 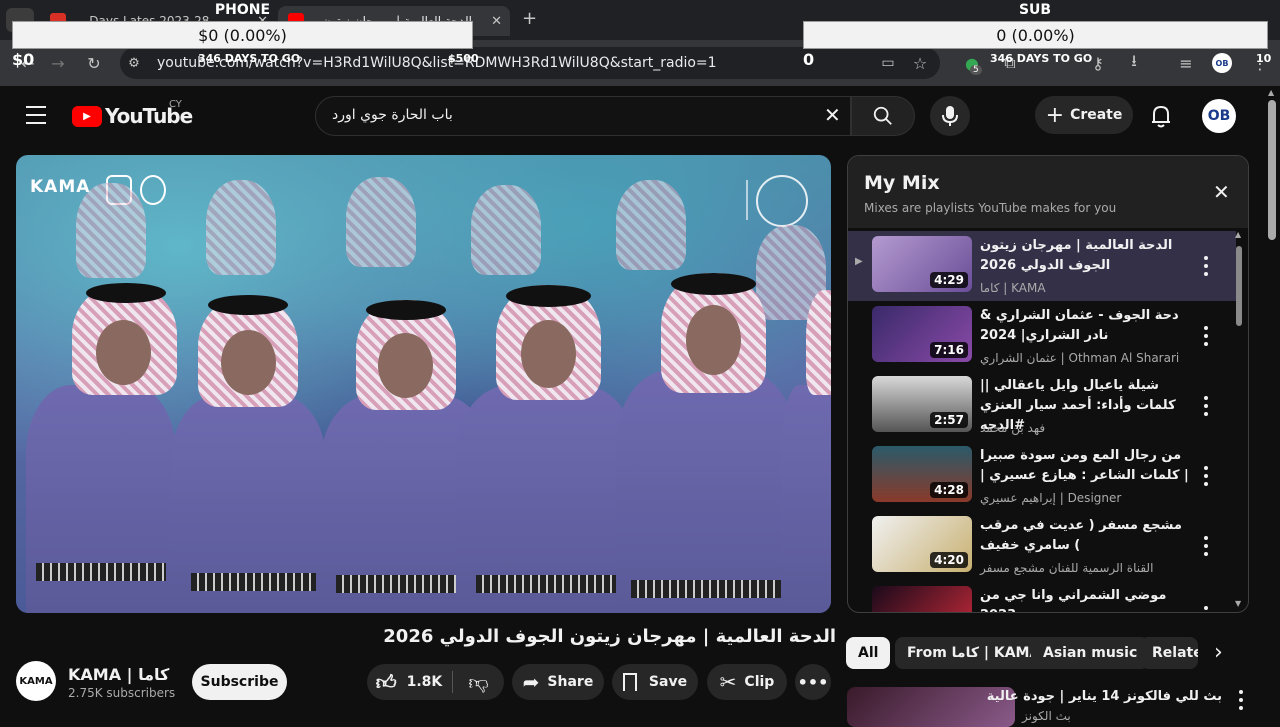 What do you see at coordinates (868, 653) in the screenshot?
I see `chip-all: All` at bounding box center [868, 653].